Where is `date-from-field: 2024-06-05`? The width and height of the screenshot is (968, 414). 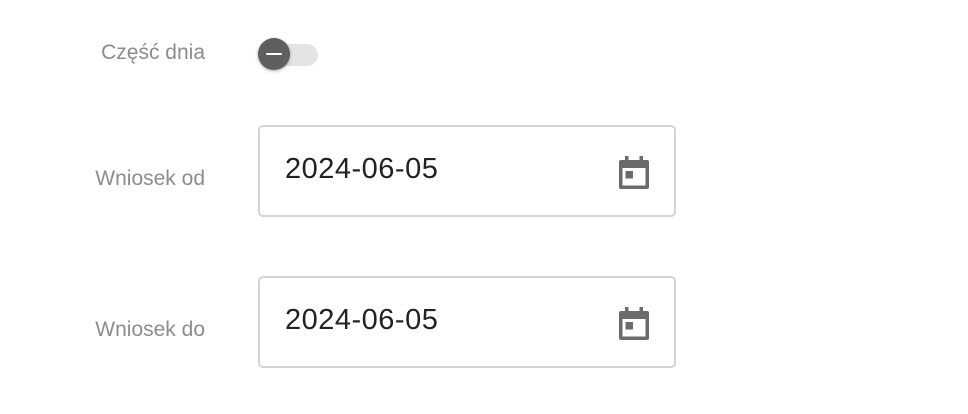 date-from-field: 2024-06-05 is located at coordinates (467, 171).